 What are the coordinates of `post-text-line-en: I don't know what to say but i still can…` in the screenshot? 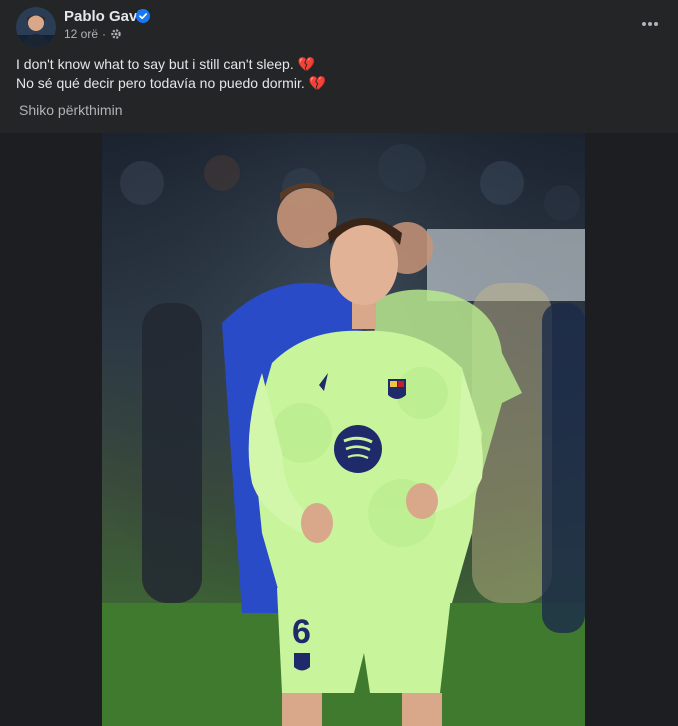 It's located at (171, 64).